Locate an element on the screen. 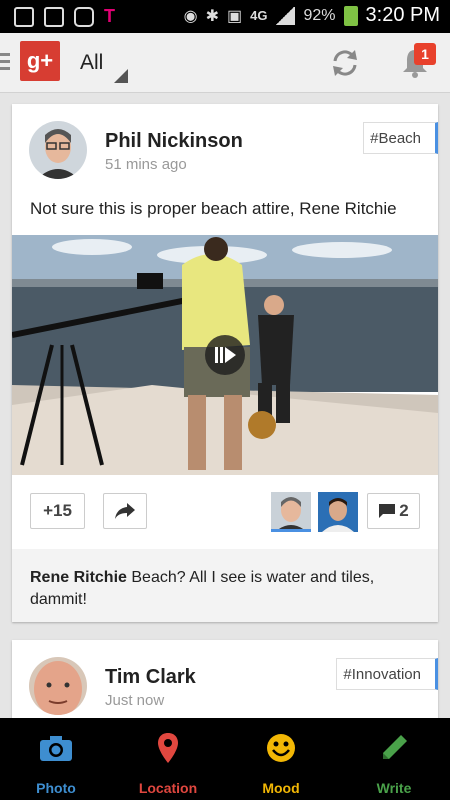  comment-count: 2 is located at coordinates (404, 510).